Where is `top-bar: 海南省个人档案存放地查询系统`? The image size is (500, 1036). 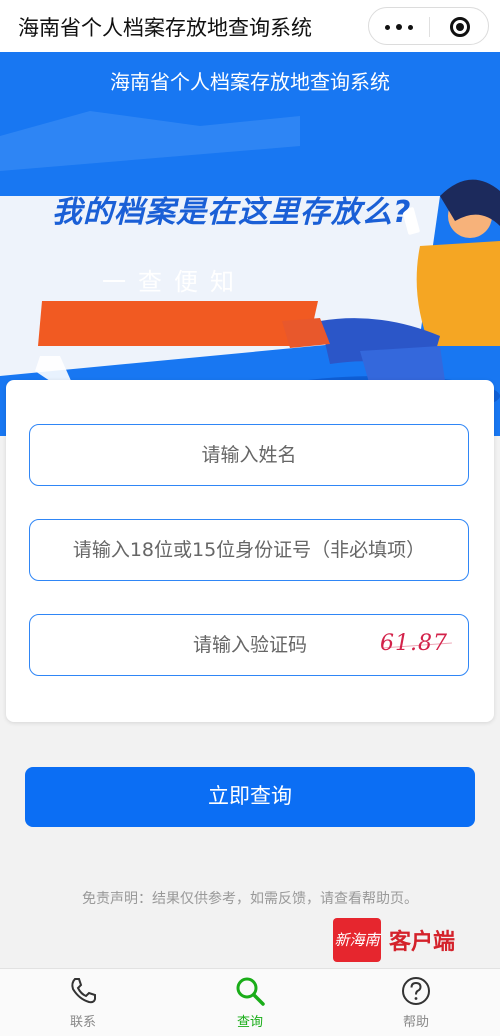
top-bar: 海南省个人档案存放地查询系统 is located at coordinates (250, 26).